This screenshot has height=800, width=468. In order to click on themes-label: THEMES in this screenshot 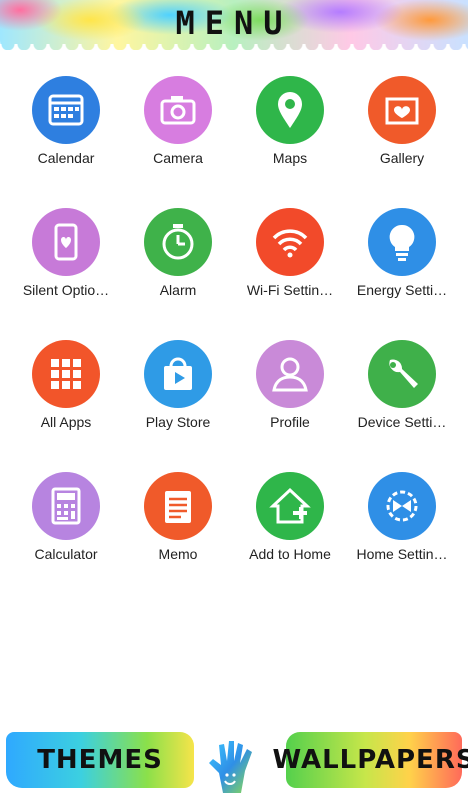, I will do `click(100, 760)`.